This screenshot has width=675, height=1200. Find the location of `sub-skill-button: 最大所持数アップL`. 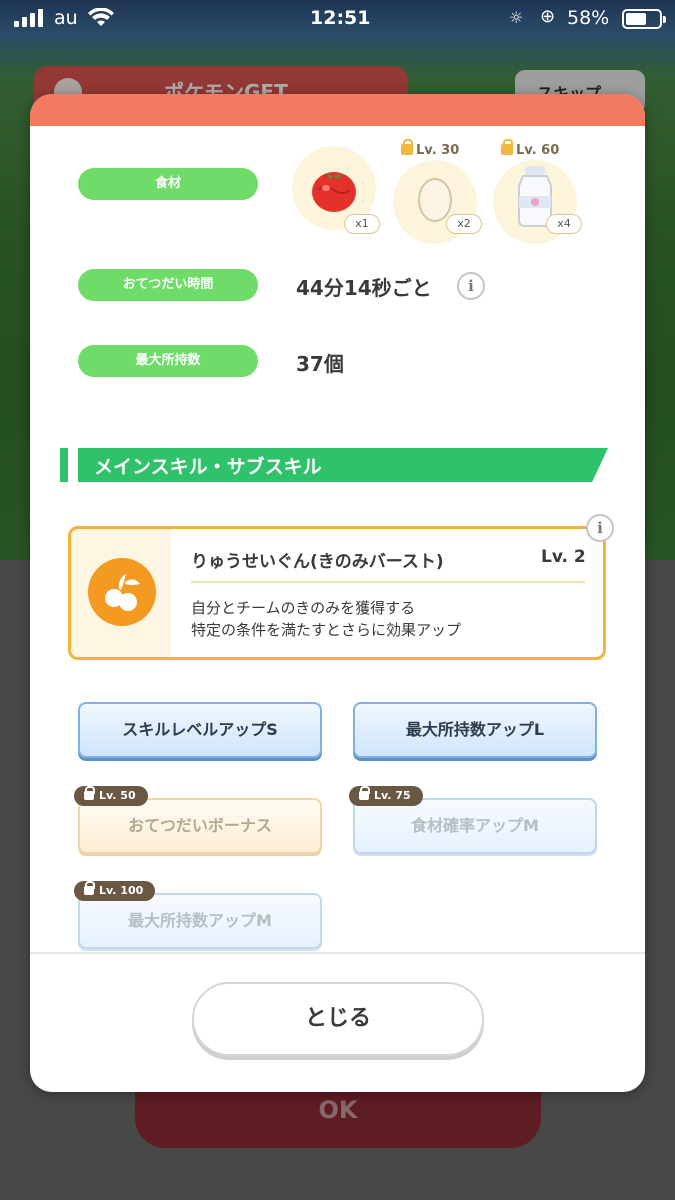

sub-skill-button: 最大所持数アップL is located at coordinates (475, 730).